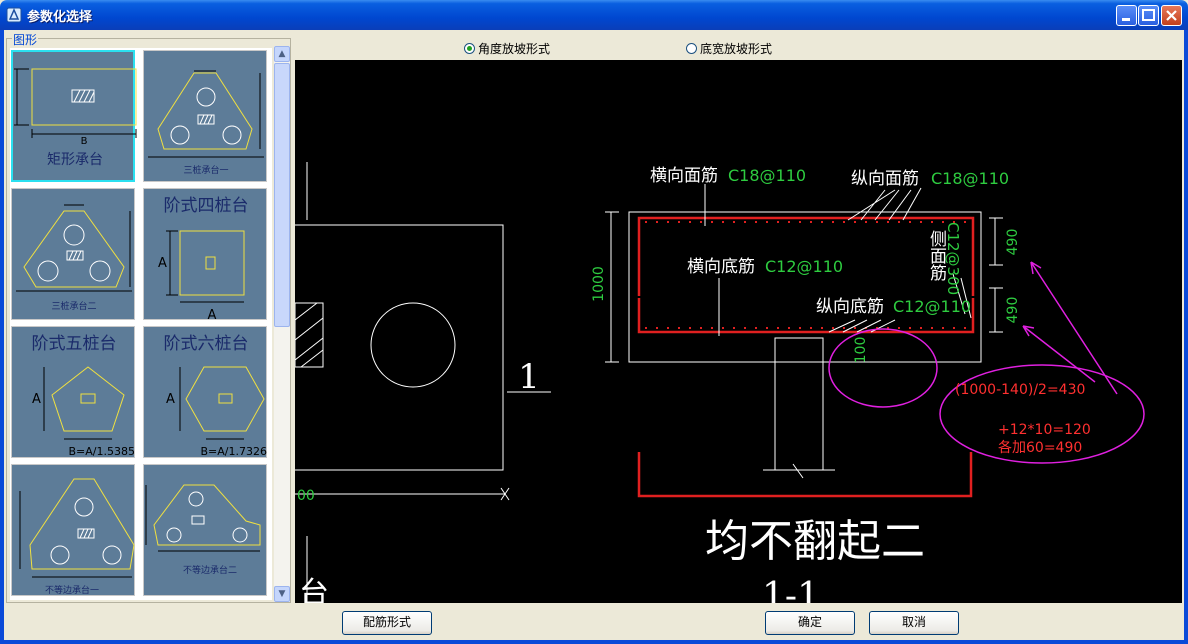  I want to click on shape-label: 阶式四桩台, so click(206, 206).